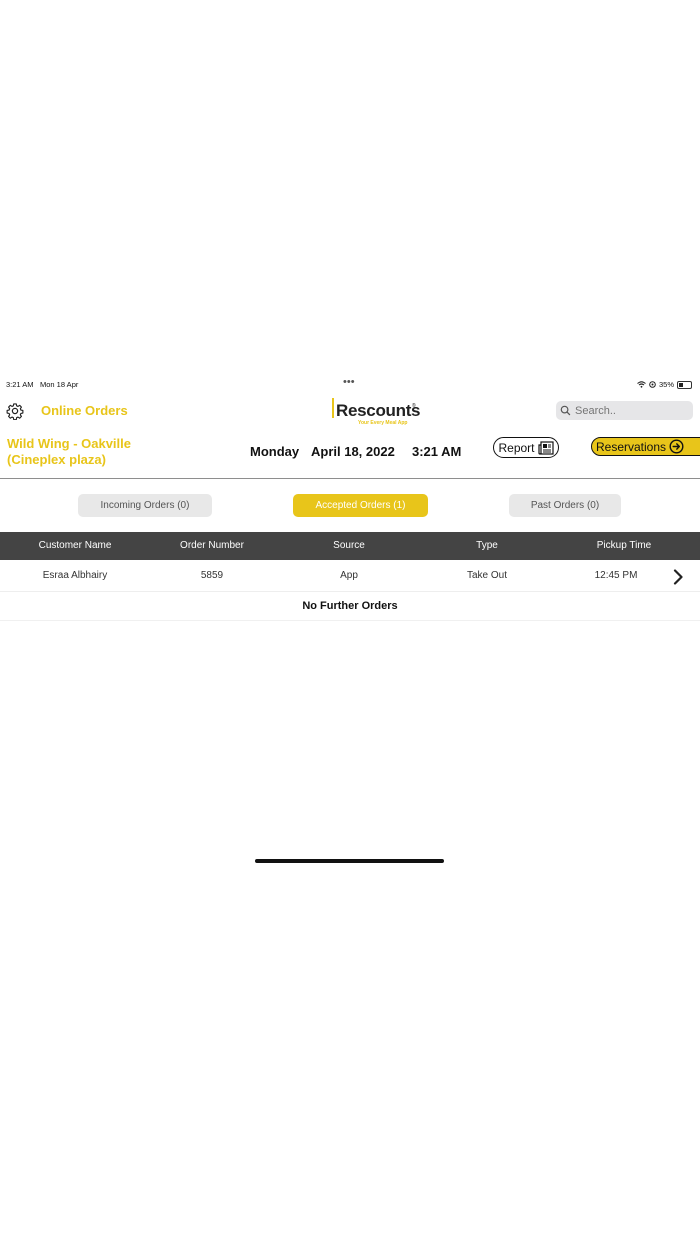  I want to click on battery-icon, so click(684, 384).